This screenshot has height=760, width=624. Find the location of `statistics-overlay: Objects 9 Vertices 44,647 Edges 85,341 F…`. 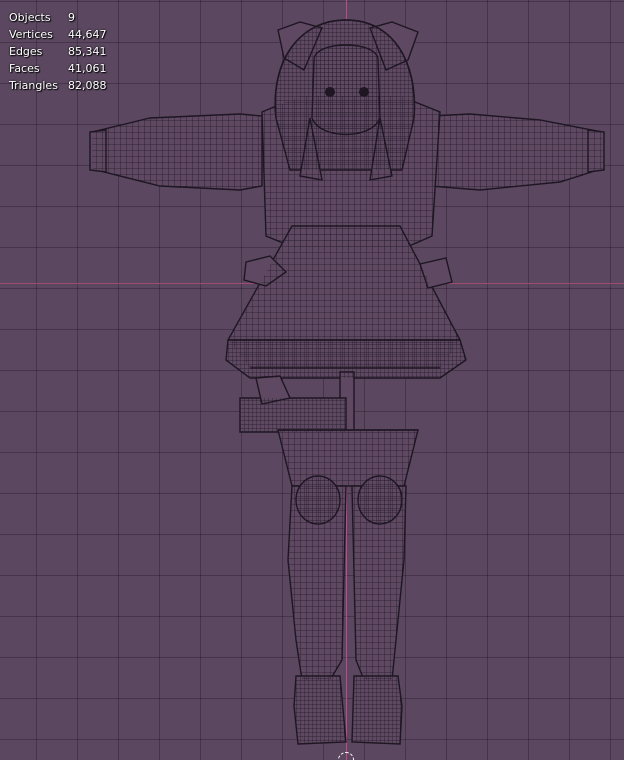

statistics-overlay: Objects 9 Vertices 44,647 Edges 85,341 F… is located at coordinates (58, 51).